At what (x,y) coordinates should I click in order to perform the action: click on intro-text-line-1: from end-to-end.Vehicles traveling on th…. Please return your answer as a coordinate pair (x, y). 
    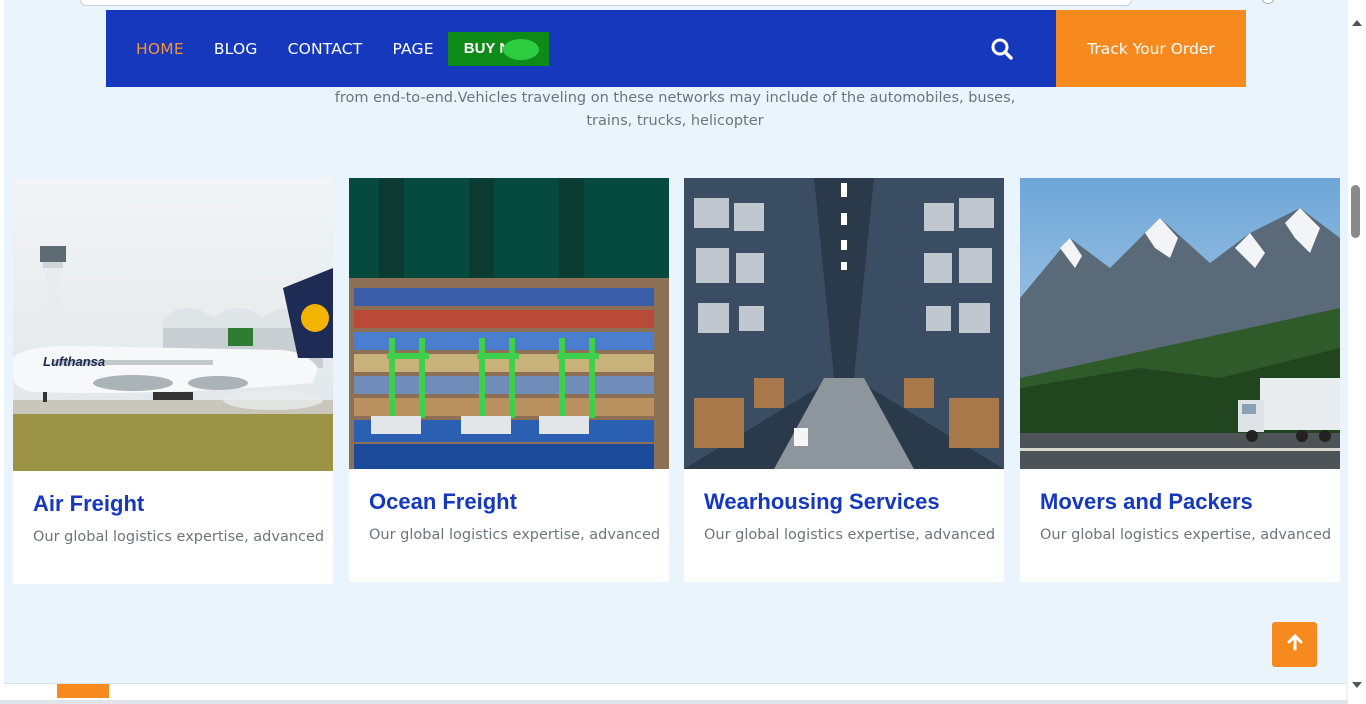
    Looking at the image, I should click on (675, 98).